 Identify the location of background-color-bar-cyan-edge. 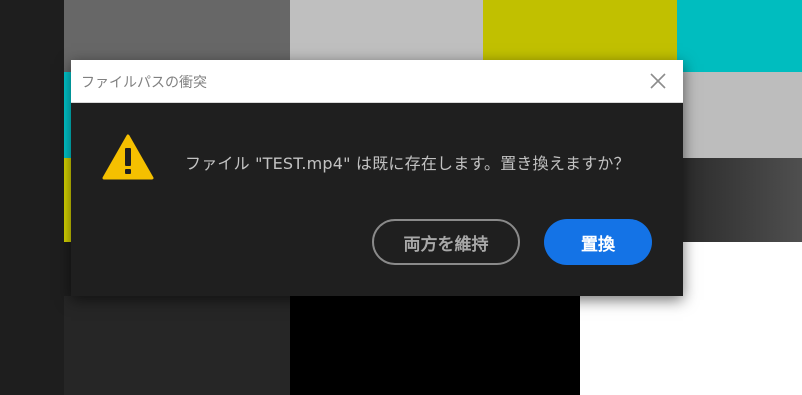
(67, 115).